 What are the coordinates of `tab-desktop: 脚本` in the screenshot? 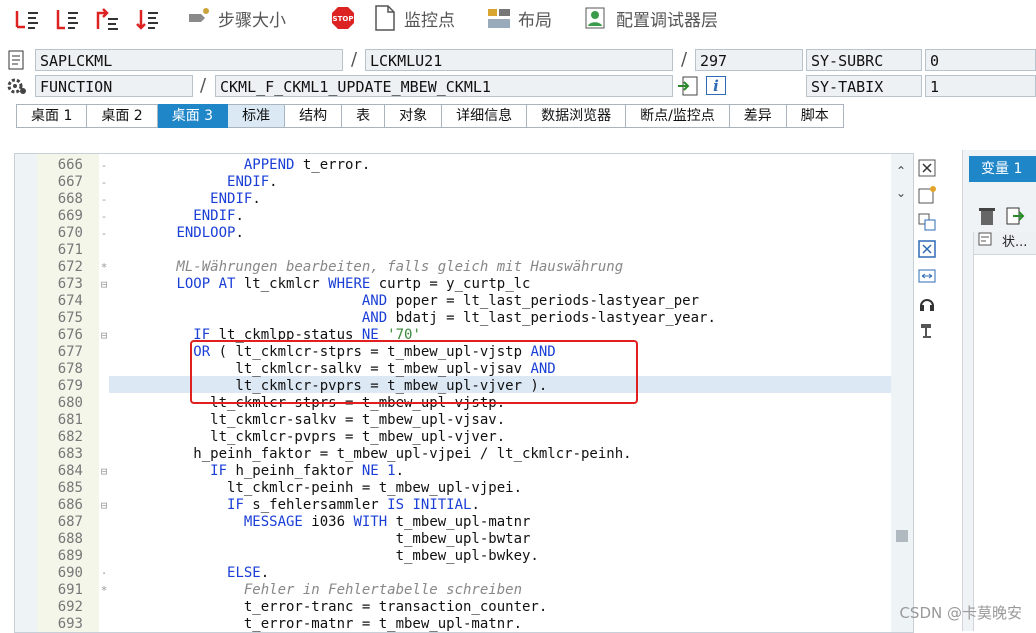 It's located at (815, 116).